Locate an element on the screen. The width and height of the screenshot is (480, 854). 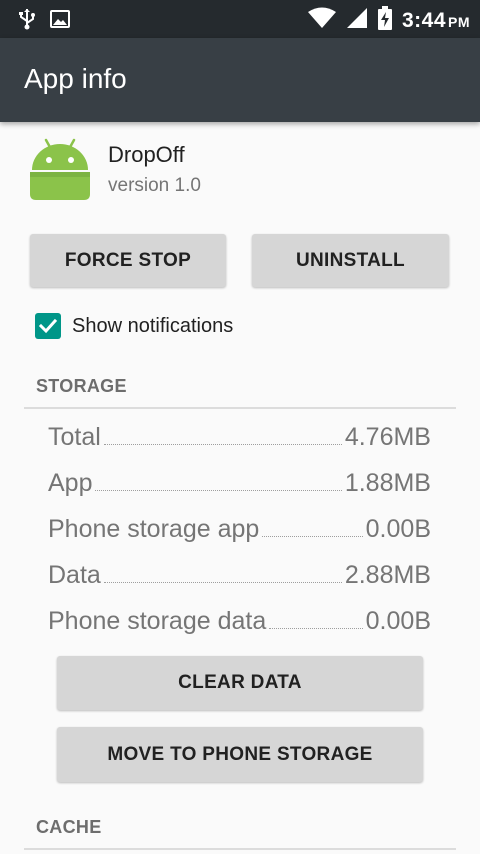
storage-divider is located at coordinates (240, 408).